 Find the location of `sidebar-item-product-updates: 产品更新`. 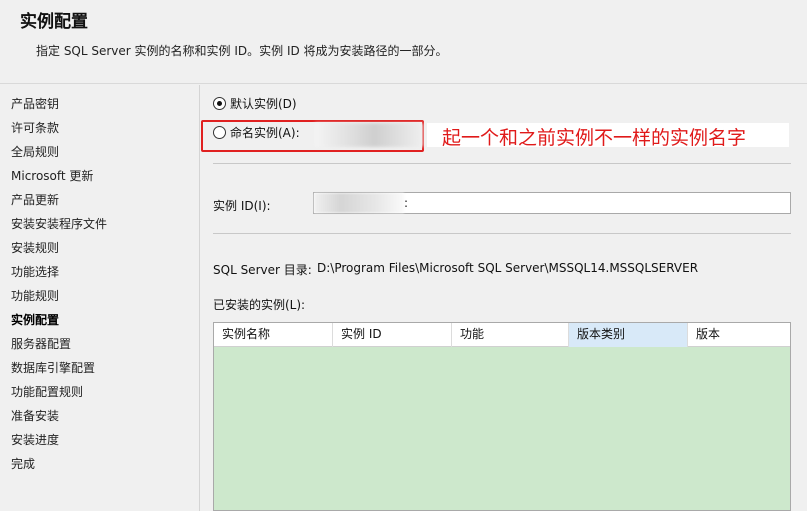

sidebar-item-product-updates: 产品更新 is located at coordinates (35, 199).